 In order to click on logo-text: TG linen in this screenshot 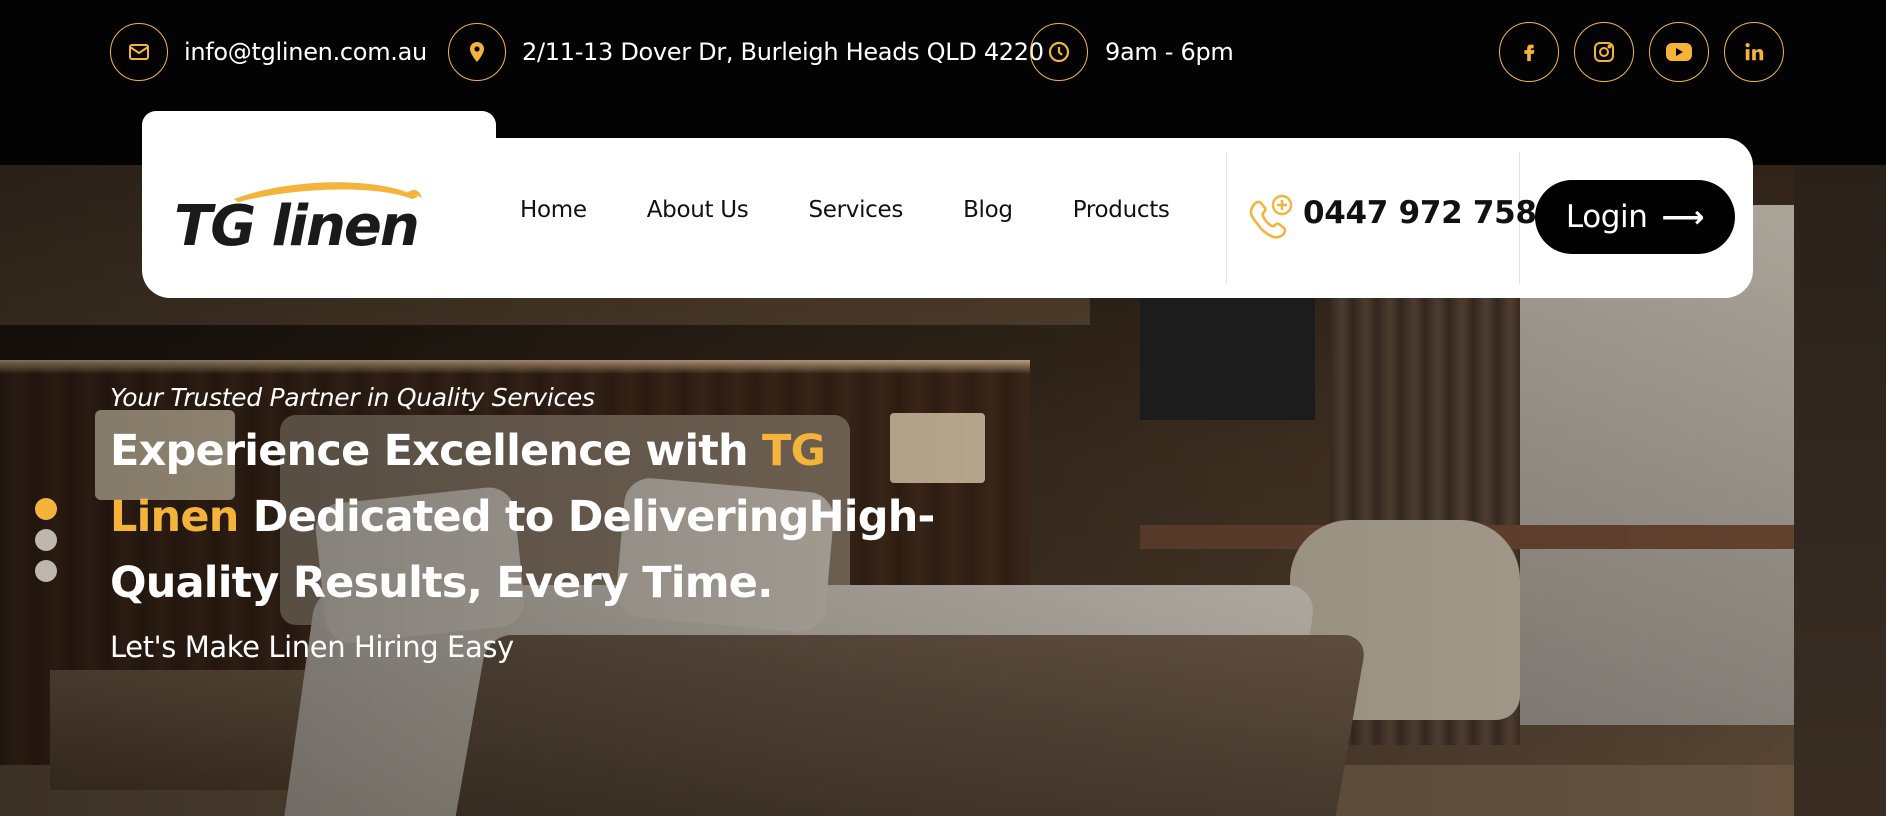, I will do `click(296, 224)`.